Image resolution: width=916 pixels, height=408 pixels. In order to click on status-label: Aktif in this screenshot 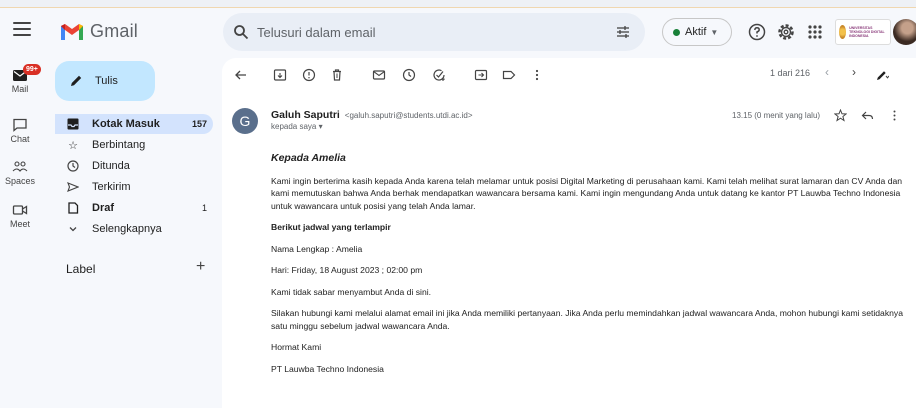, I will do `click(696, 32)`.